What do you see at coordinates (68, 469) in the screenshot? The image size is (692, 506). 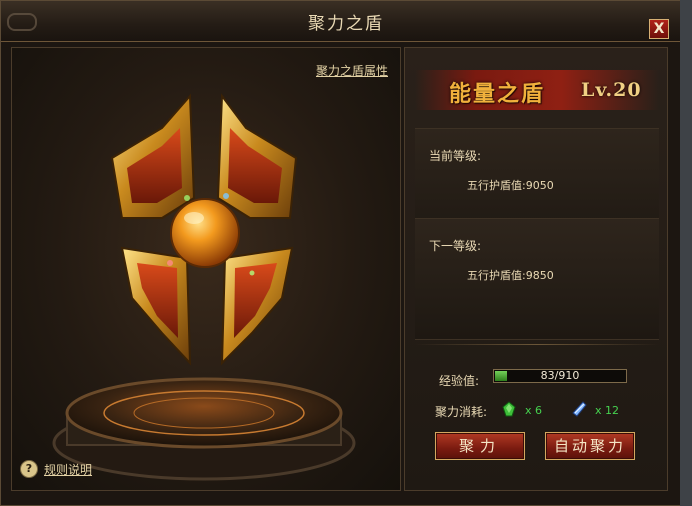 I see `rules-link: 规则说明` at bounding box center [68, 469].